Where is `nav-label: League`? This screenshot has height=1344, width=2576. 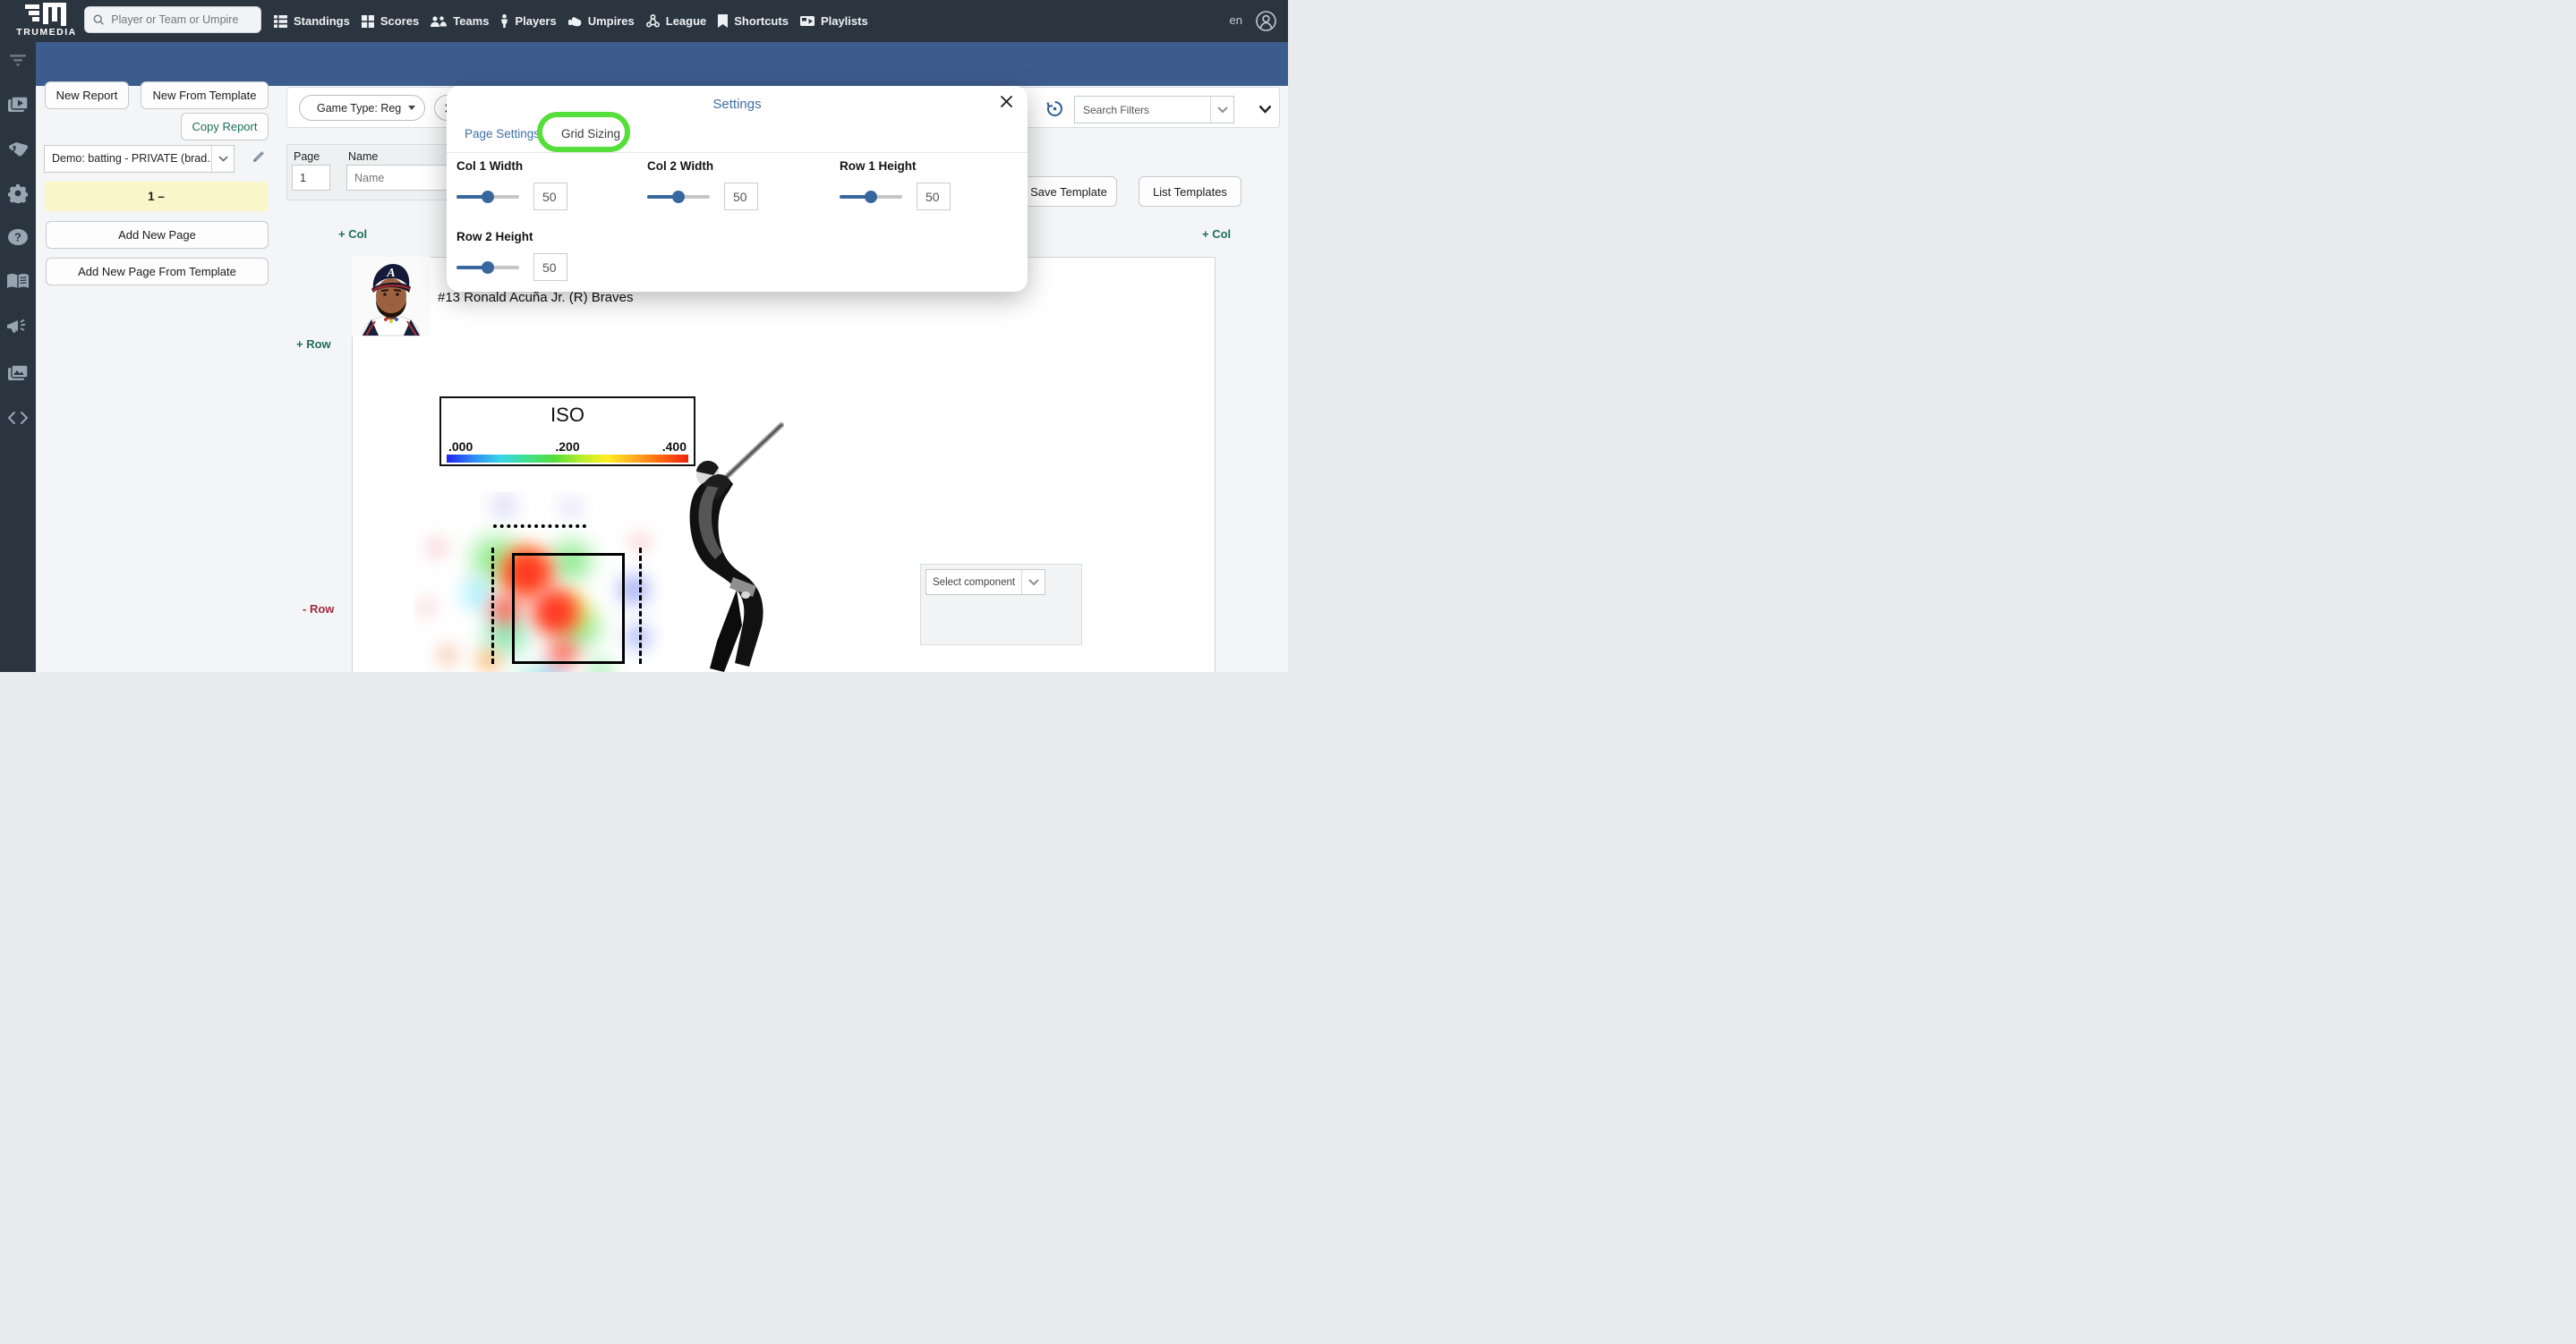
nav-label: League is located at coordinates (686, 21).